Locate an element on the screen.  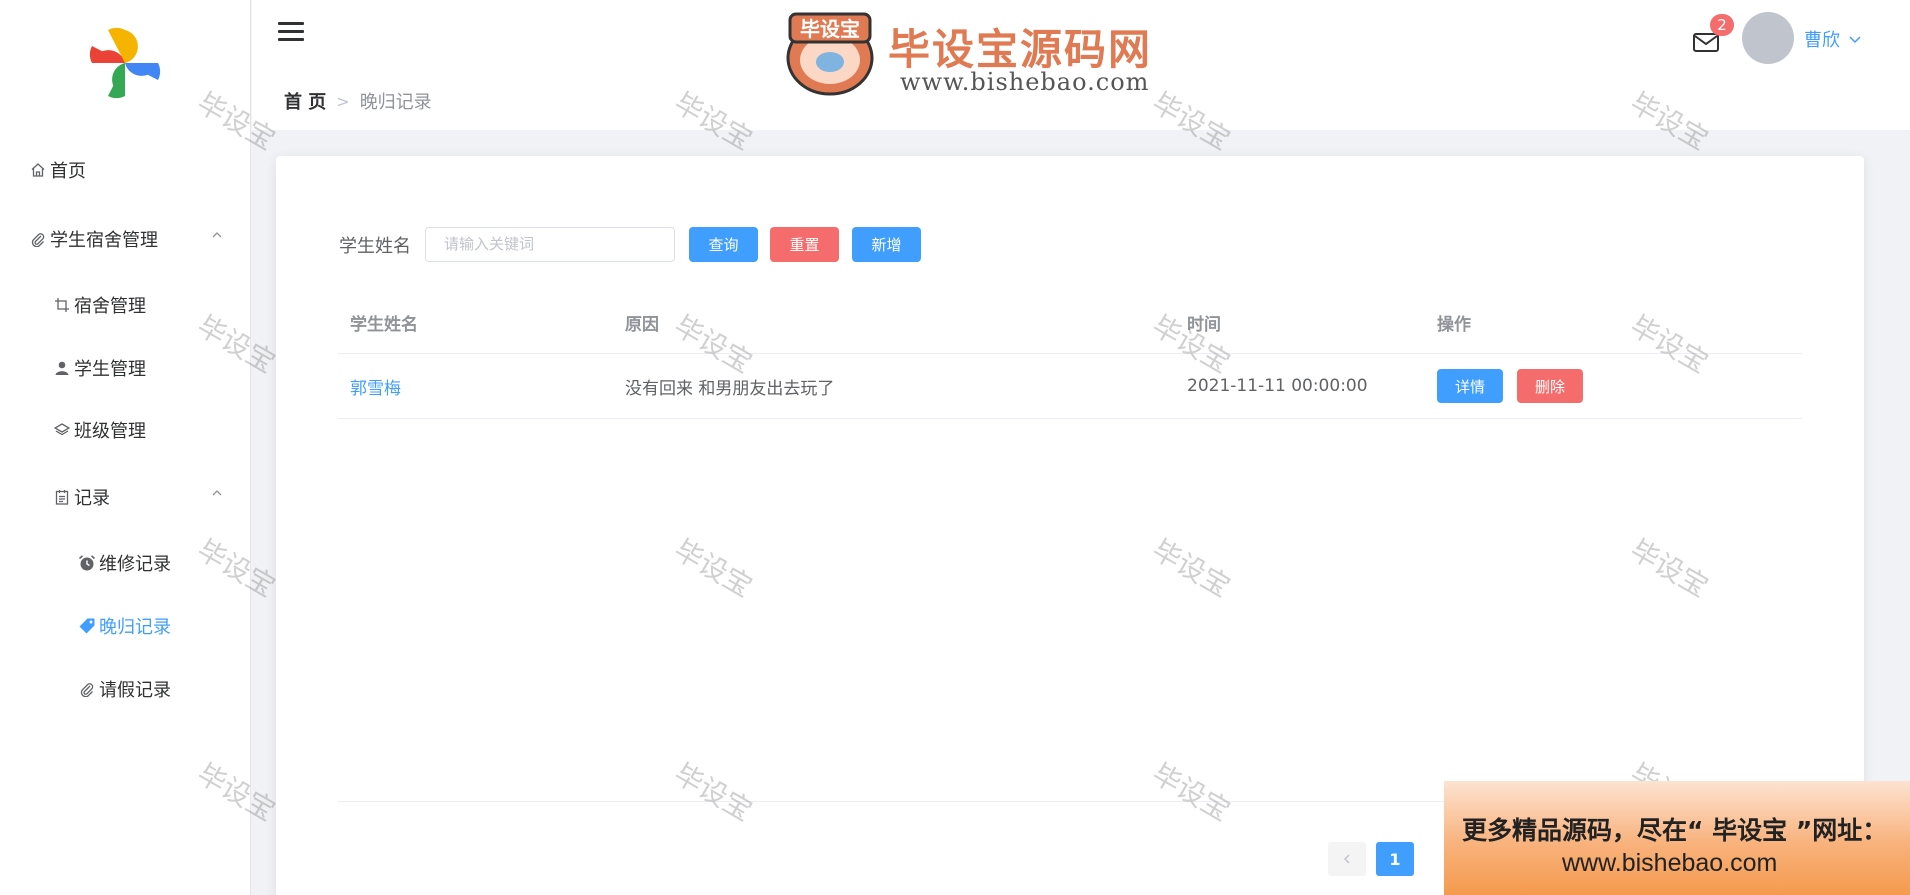
add-button: 新增 is located at coordinates (886, 244).